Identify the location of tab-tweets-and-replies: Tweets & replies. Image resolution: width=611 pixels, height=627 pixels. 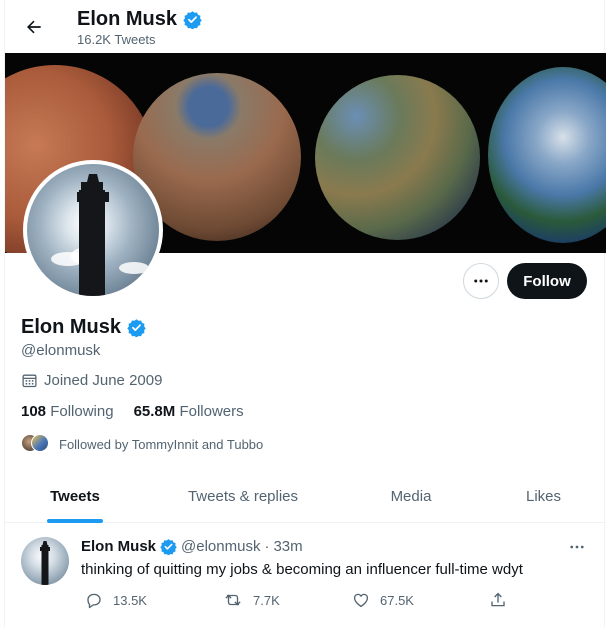
(243, 496).